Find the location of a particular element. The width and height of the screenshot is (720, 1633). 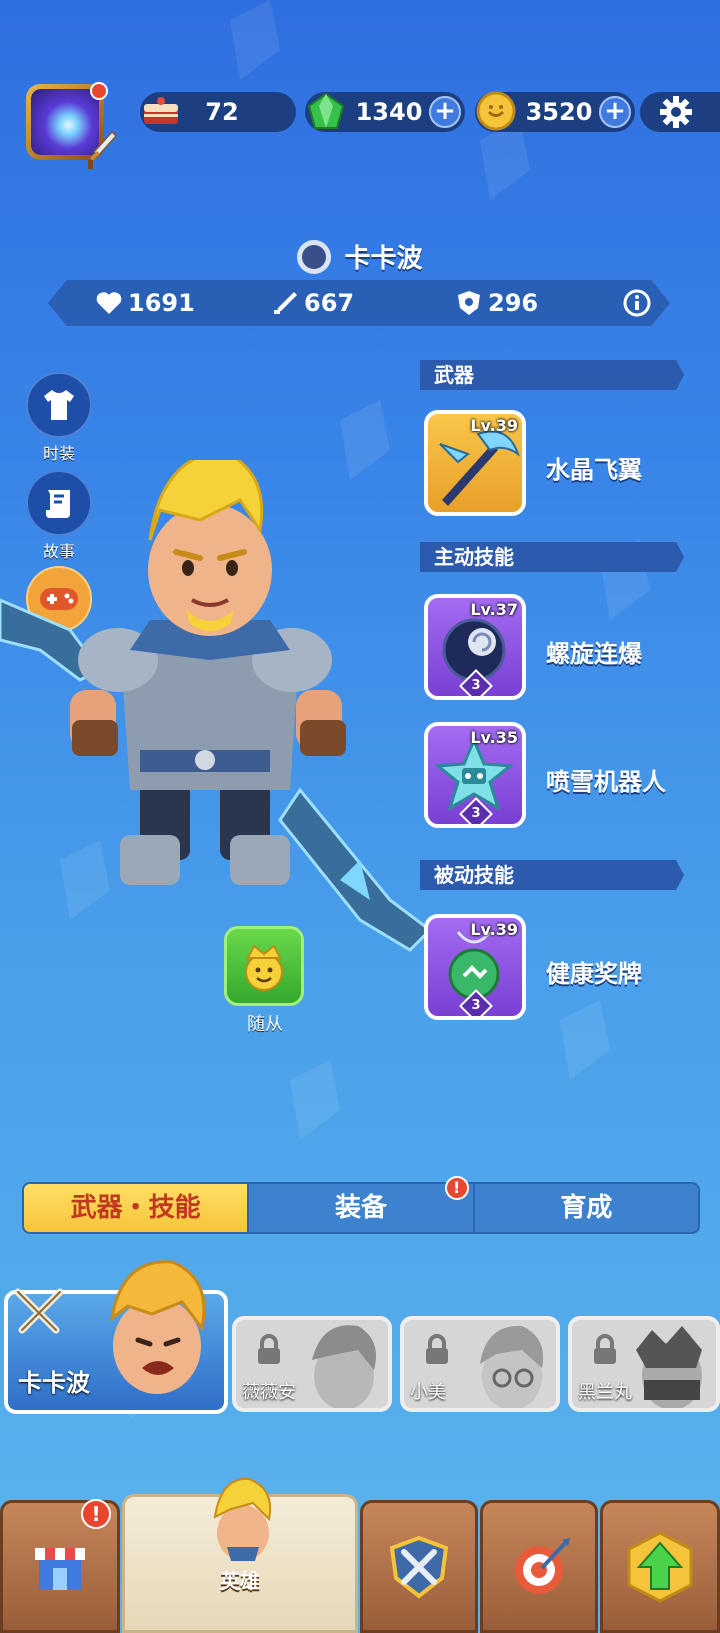

cake-icon is located at coordinates (161, 110).